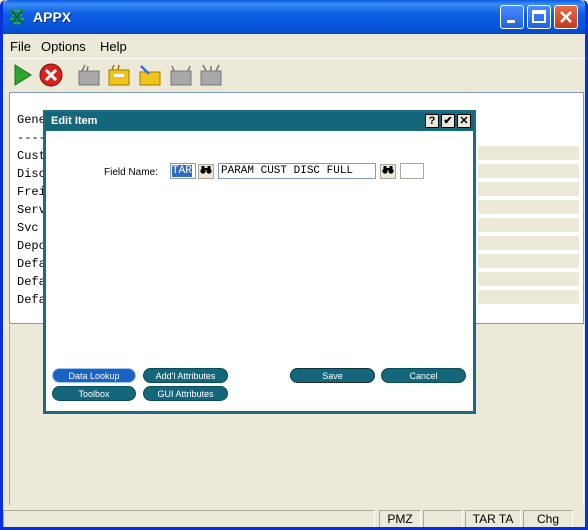  Describe the element at coordinates (493, 518) in the screenshot. I see `status-cell-3: TAR TA` at that location.